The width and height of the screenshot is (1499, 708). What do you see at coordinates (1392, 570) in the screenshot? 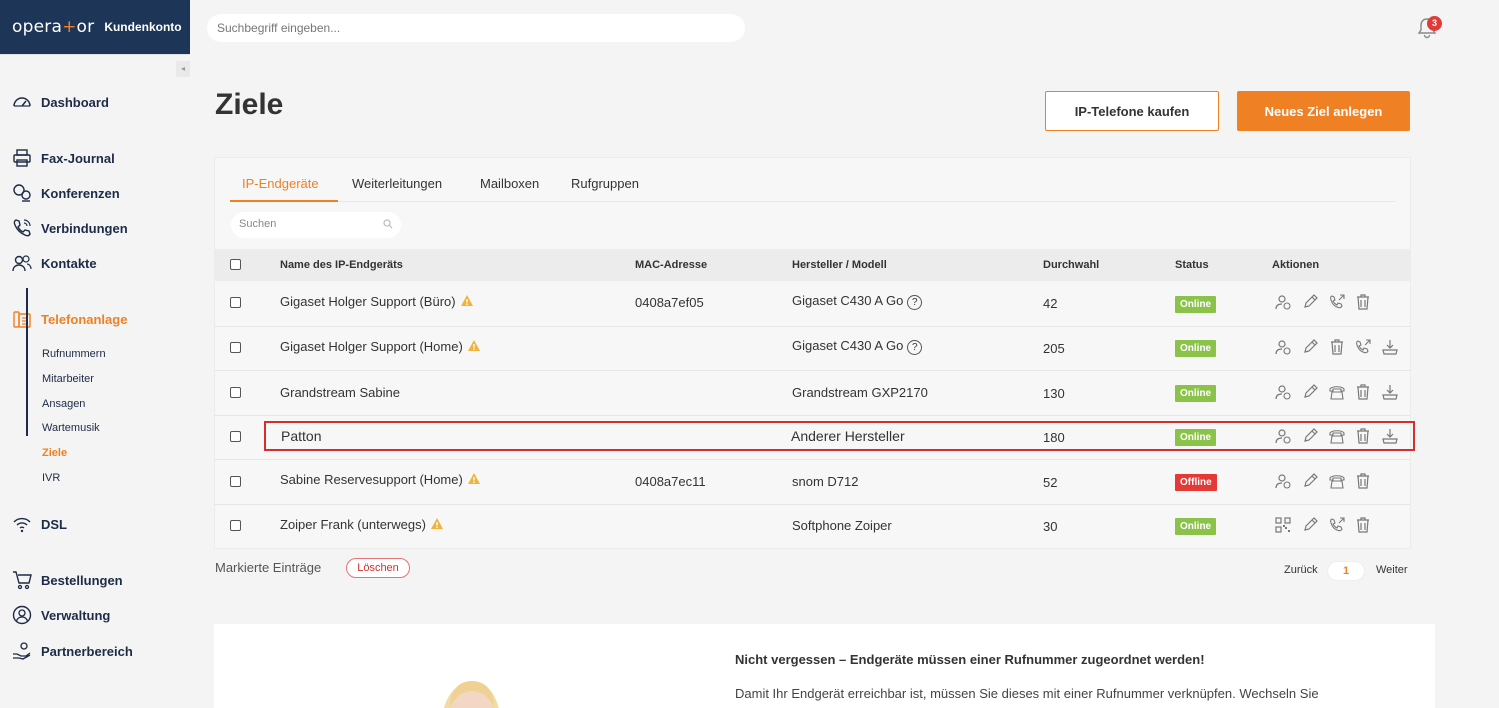
I see `pagination-next: Weiter` at bounding box center [1392, 570].